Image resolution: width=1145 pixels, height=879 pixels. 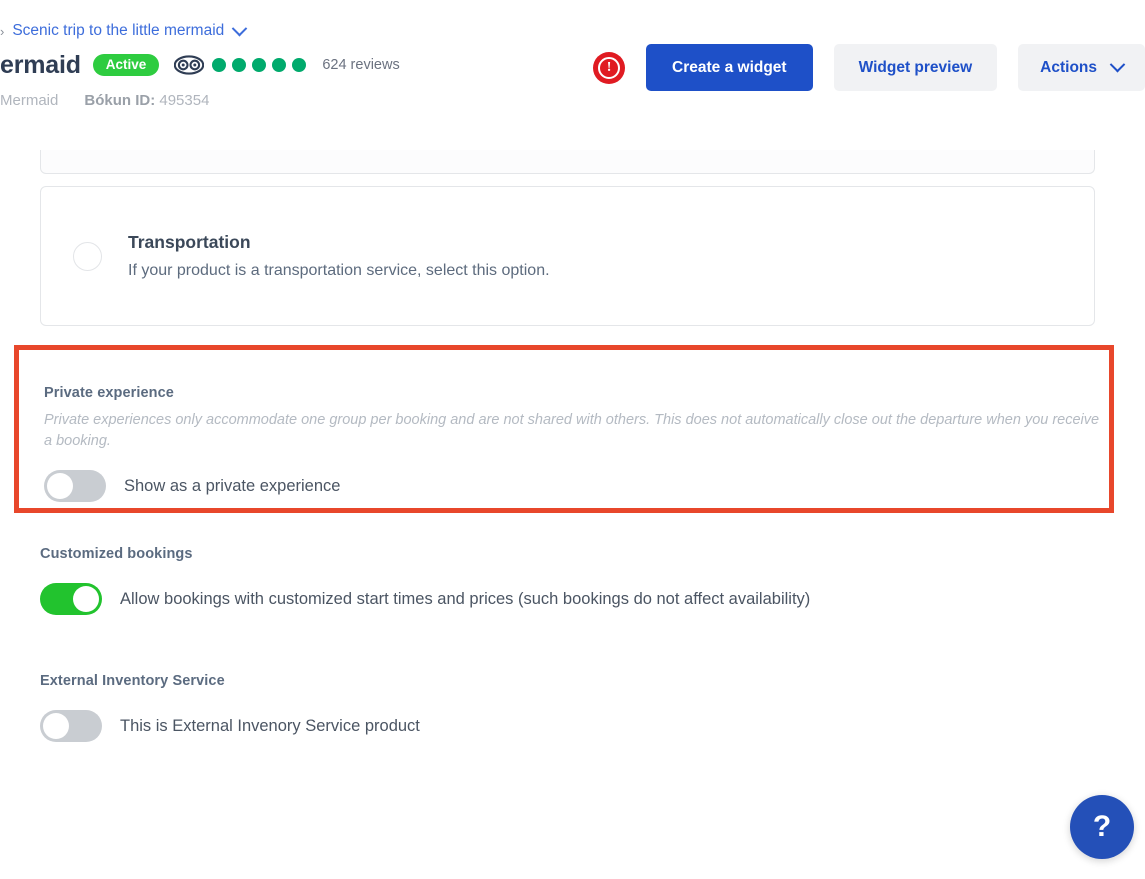 I want to click on actions-label: Actions, so click(x=1068, y=67).